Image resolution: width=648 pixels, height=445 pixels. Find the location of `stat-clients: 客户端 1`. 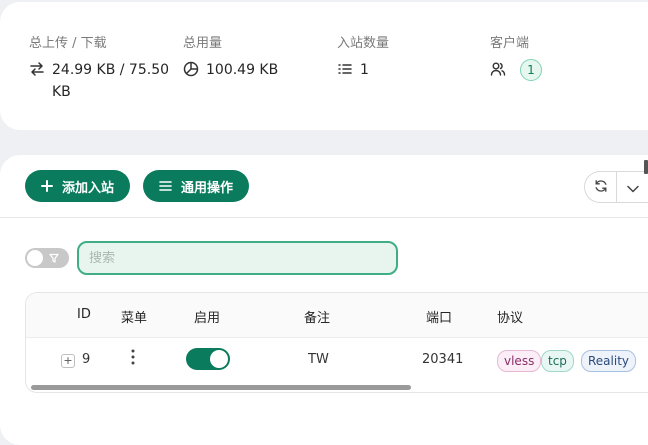

stat-clients: 客户端 1 is located at coordinates (516, 58).